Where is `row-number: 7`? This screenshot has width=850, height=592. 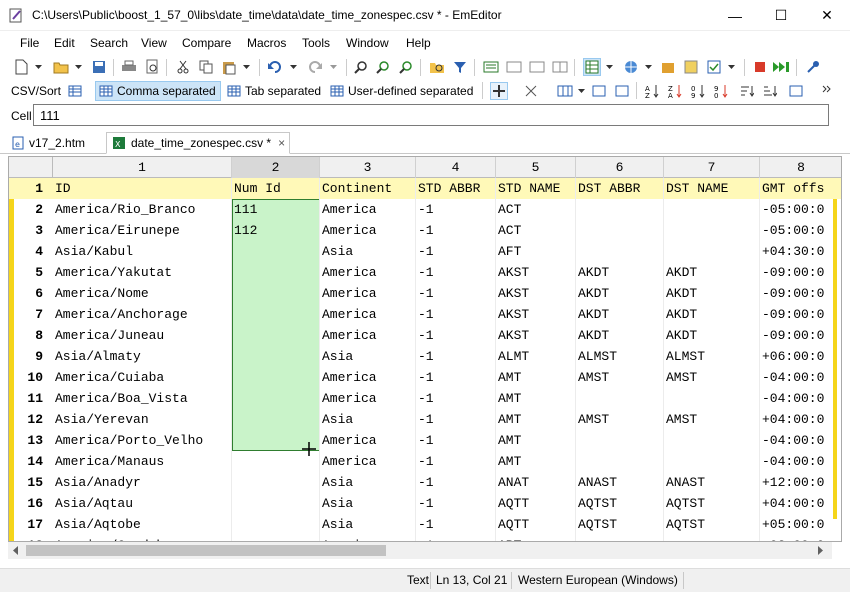 row-number: 7 is located at coordinates (28, 314).